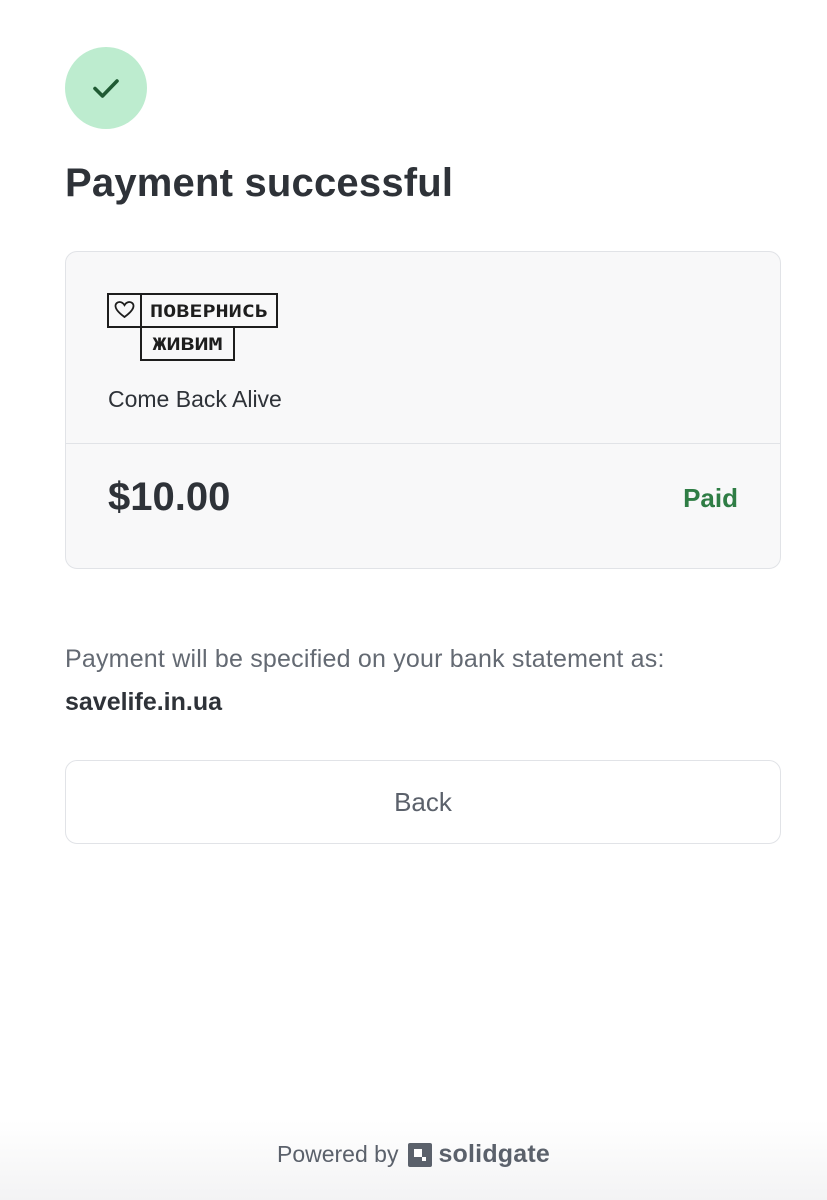 This screenshot has width=827, height=1200. Describe the element at coordinates (423, 348) in the screenshot. I see `merchant-info: ПОВЕРНИСЬ ЖИВИМ Come Back Alive` at that location.